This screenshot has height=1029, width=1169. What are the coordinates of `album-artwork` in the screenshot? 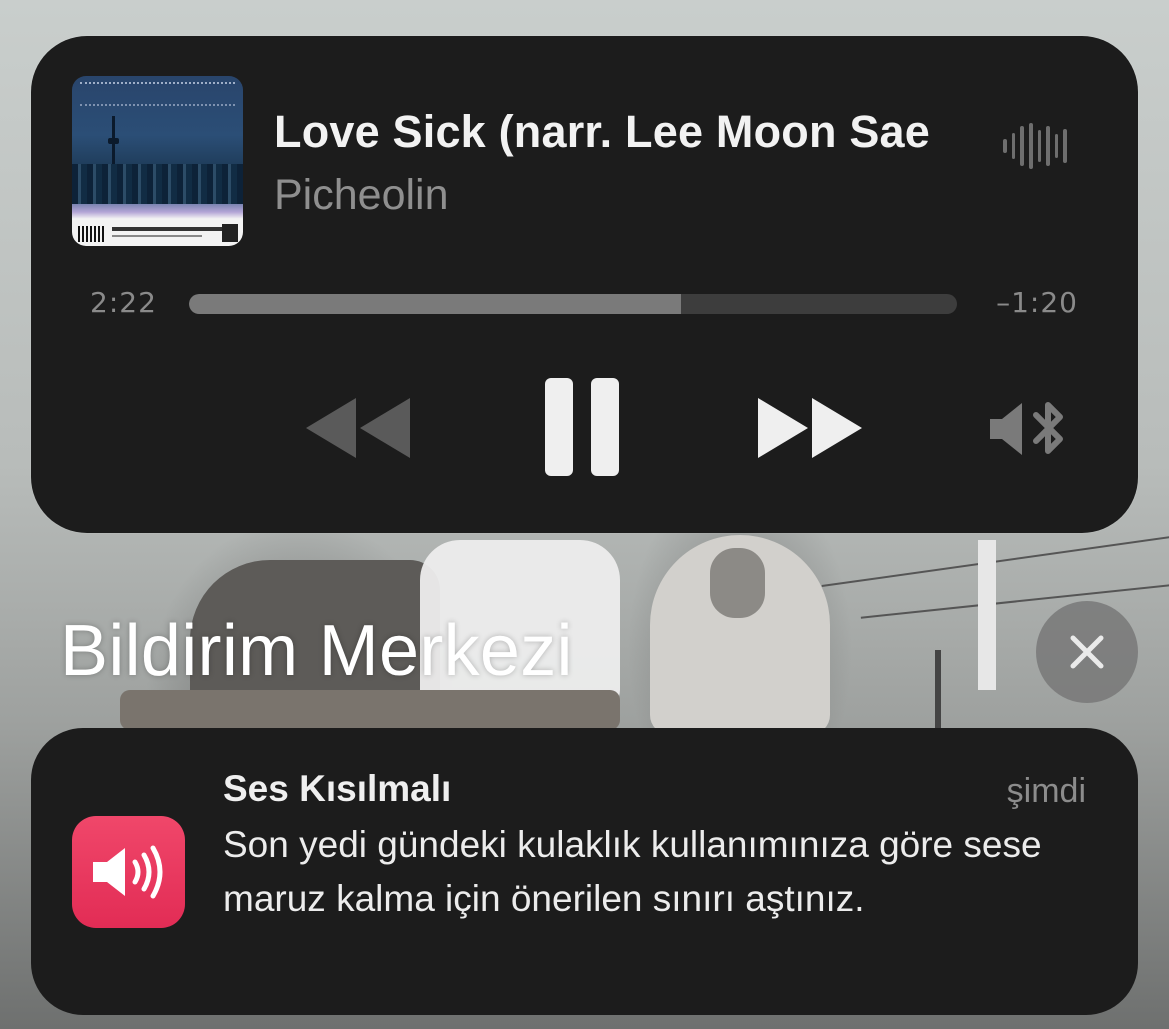 It's located at (157, 161).